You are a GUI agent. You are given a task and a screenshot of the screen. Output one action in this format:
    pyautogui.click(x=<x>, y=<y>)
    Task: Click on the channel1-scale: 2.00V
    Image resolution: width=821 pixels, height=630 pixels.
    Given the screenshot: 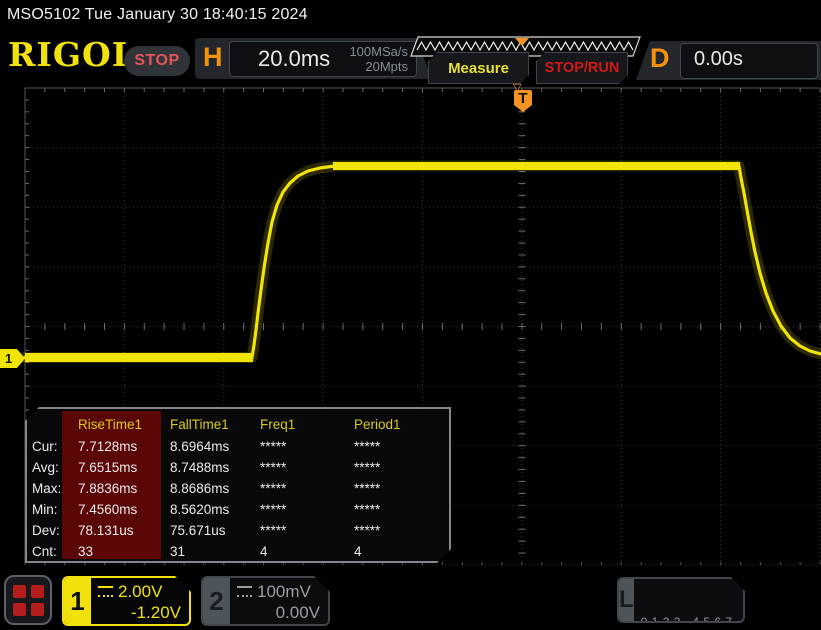 What is the action you would take?
    pyautogui.click(x=140, y=591)
    